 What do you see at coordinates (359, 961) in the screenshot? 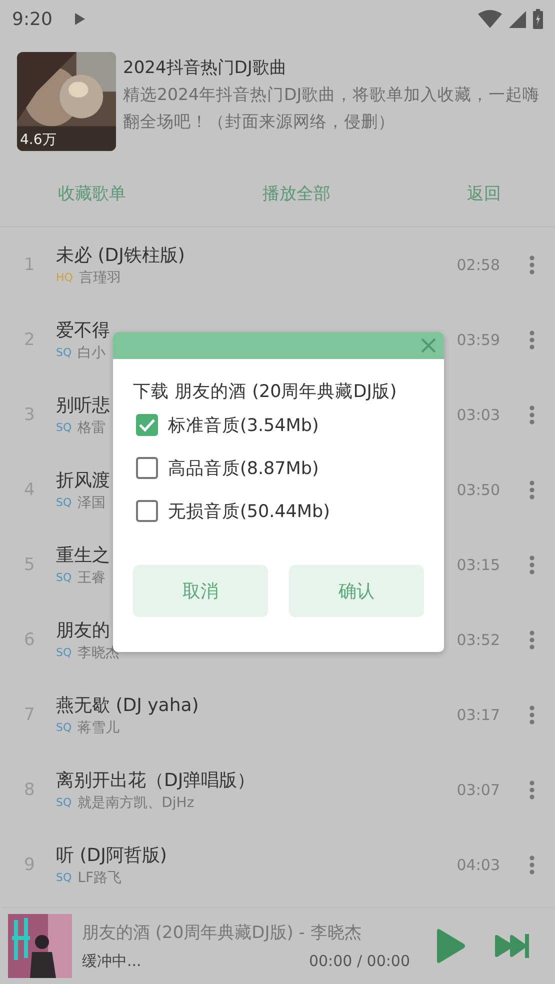
I see `playback-time: 00:00 / 00:00` at bounding box center [359, 961].